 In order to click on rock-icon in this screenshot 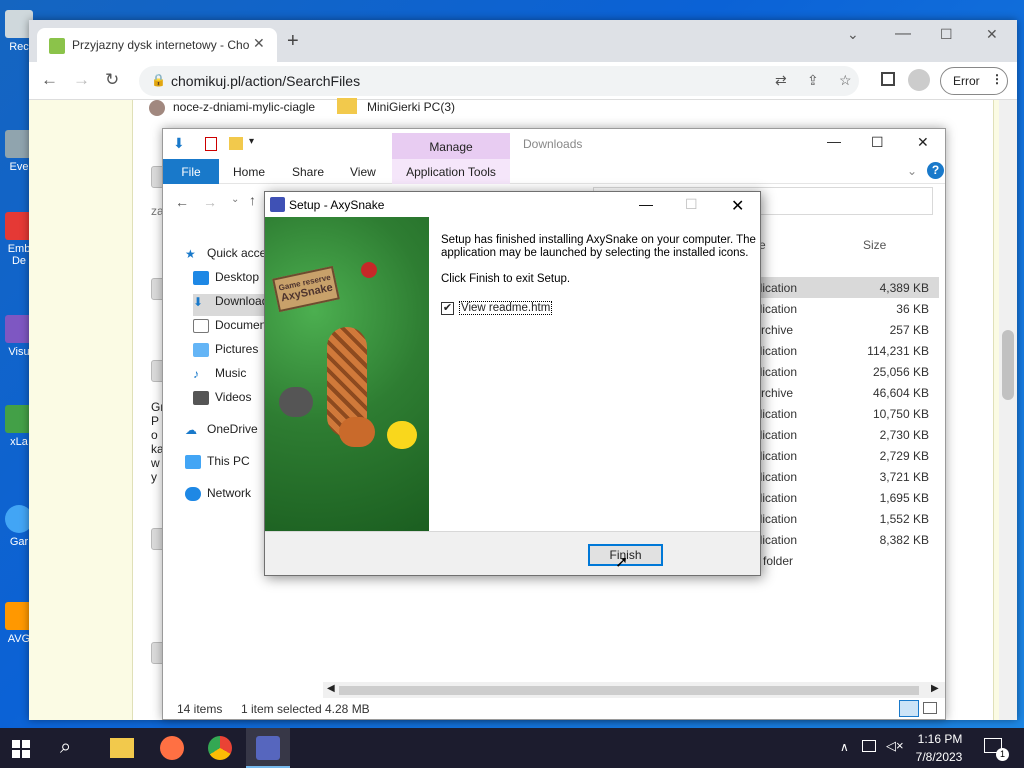, I will do `click(296, 402)`.